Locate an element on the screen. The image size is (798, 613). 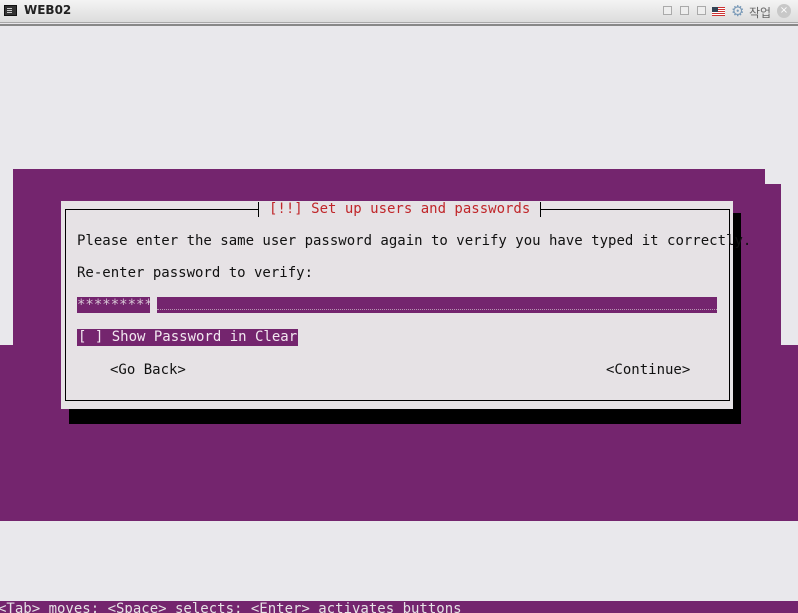
window-title: WEB02 is located at coordinates (48, 10).